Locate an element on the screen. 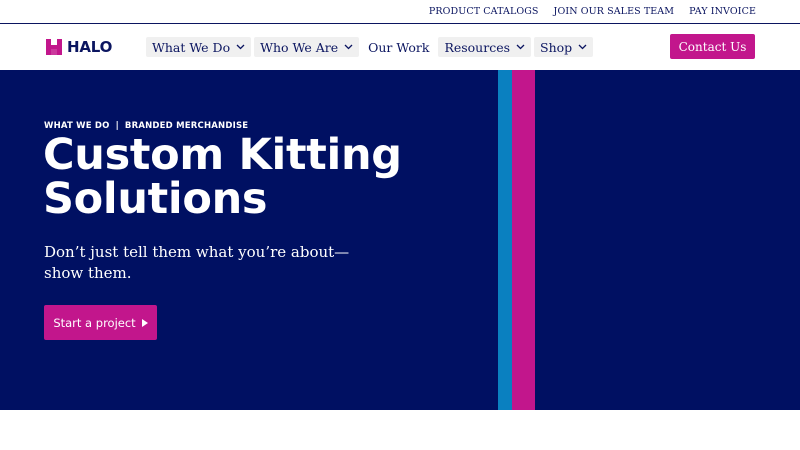 The height and width of the screenshot is (450, 800). join-sales-team-link: JOIN OUR SALES TEAM is located at coordinates (614, 11).